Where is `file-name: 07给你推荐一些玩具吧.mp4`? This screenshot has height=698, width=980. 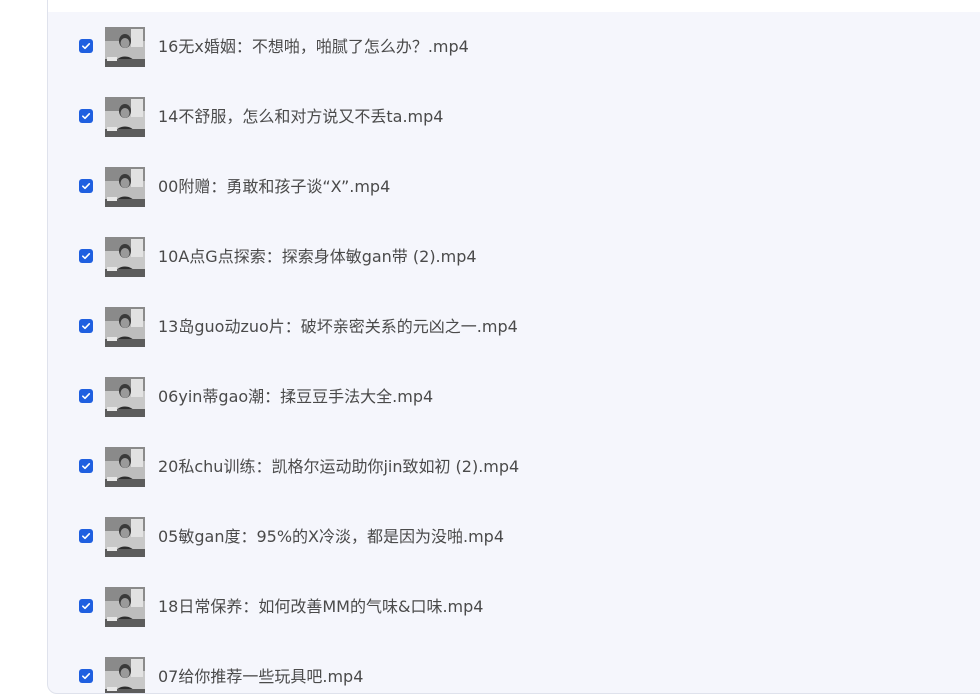 file-name: 07给你推荐一些玩具吧.mp4 is located at coordinates (261, 676).